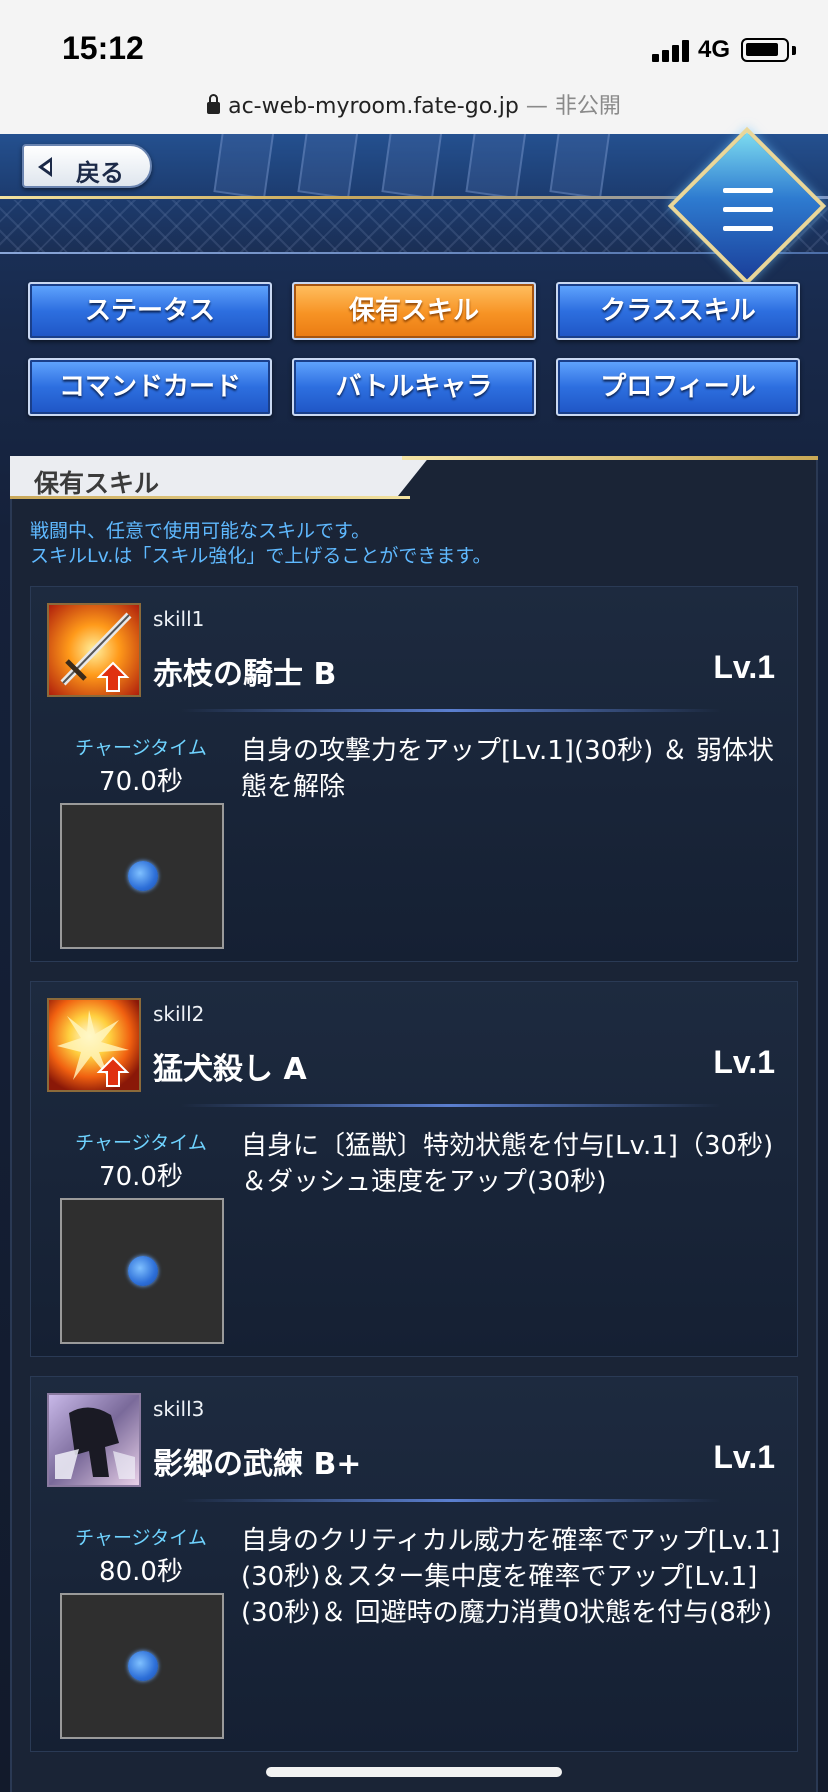 The width and height of the screenshot is (828, 1792). What do you see at coordinates (794, 50) in the screenshot?
I see `battery-tip` at bounding box center [794, 50].